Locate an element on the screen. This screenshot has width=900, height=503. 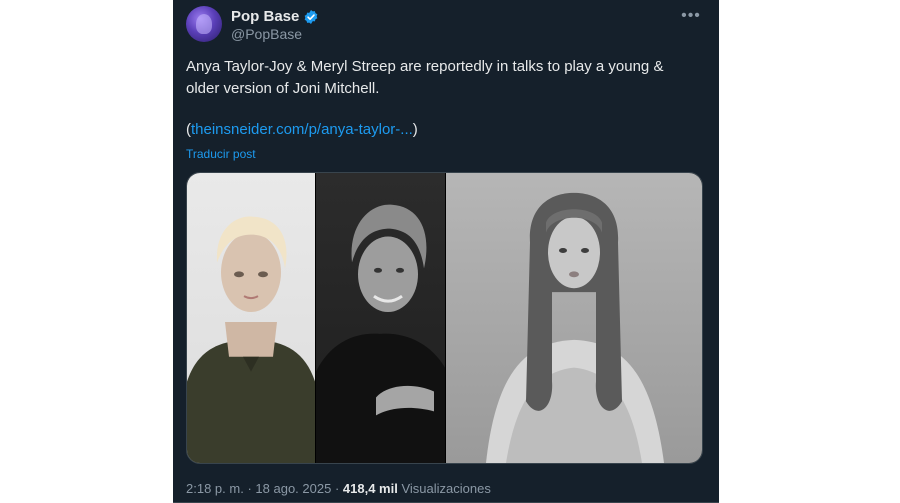
link-close-paren: ) is located at coordinates (415, 129).